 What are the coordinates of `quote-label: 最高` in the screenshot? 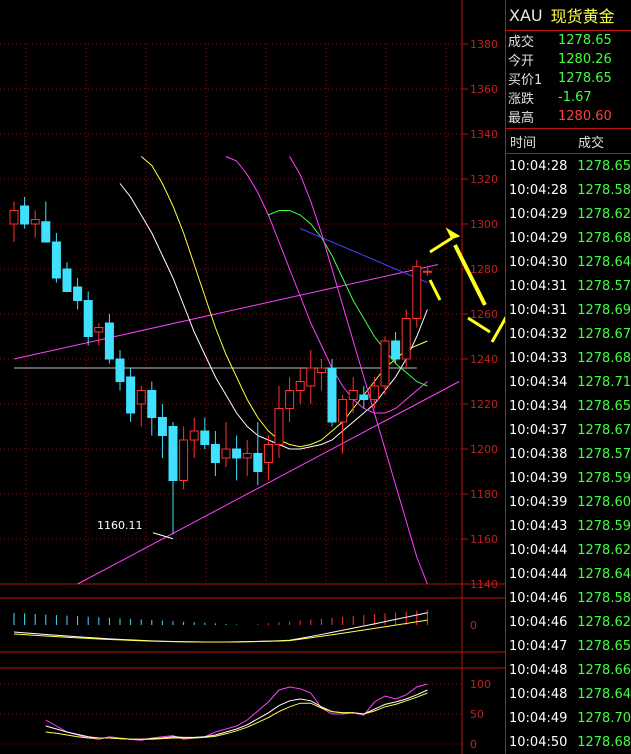 It's located at (521, 118).